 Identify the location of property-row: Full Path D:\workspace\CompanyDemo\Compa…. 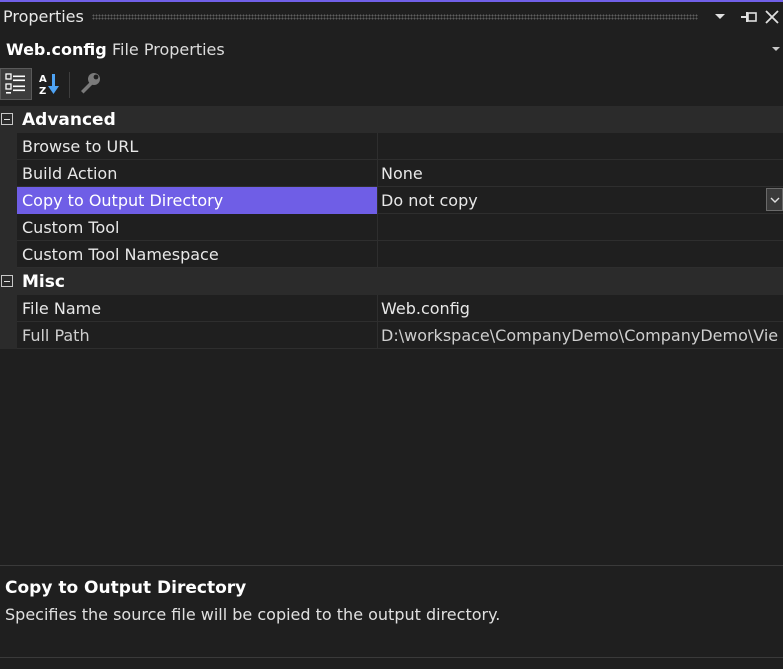
(391, 335).